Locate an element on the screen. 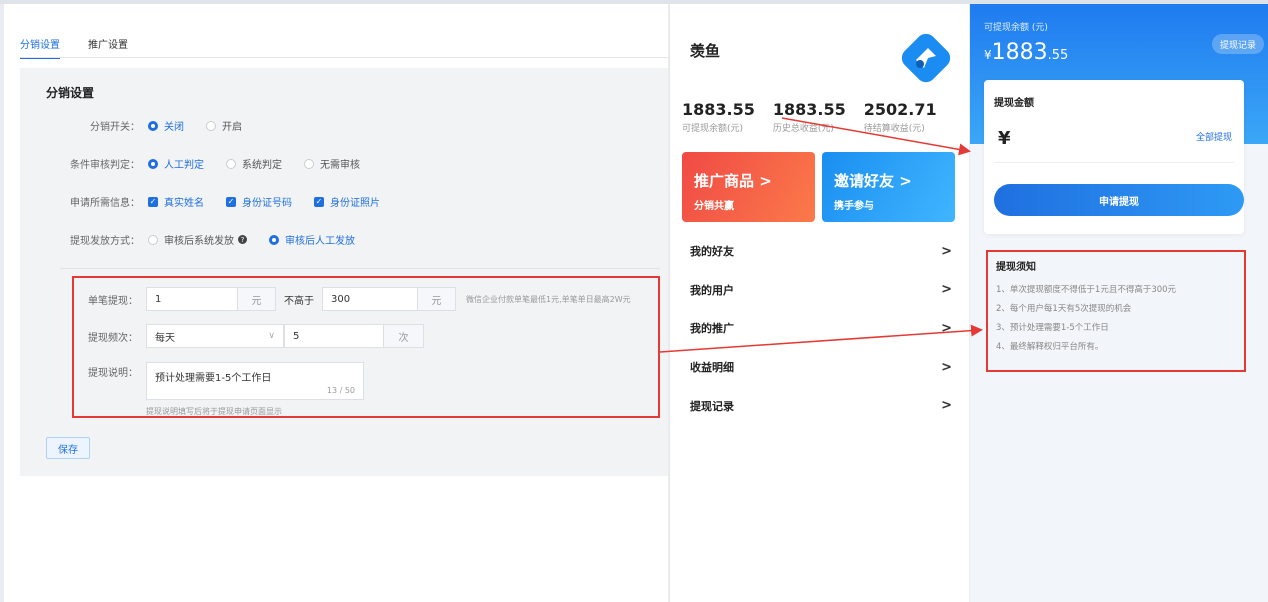  audit-row: 条件审核判定： 人工判定 系统判定 无需审核 is located at coordinates (201, 163).